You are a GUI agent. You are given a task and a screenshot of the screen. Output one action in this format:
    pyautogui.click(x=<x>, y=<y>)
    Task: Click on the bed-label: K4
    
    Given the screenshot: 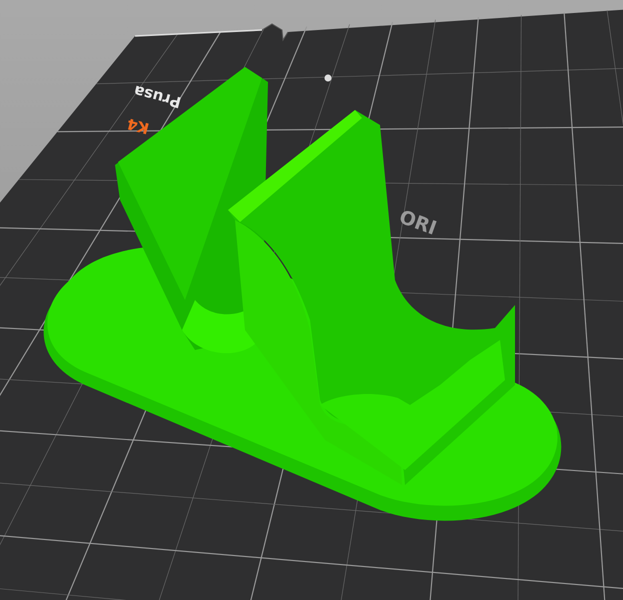 What is the action you would take?
    pyautogui.click(x=138, y=126)
    